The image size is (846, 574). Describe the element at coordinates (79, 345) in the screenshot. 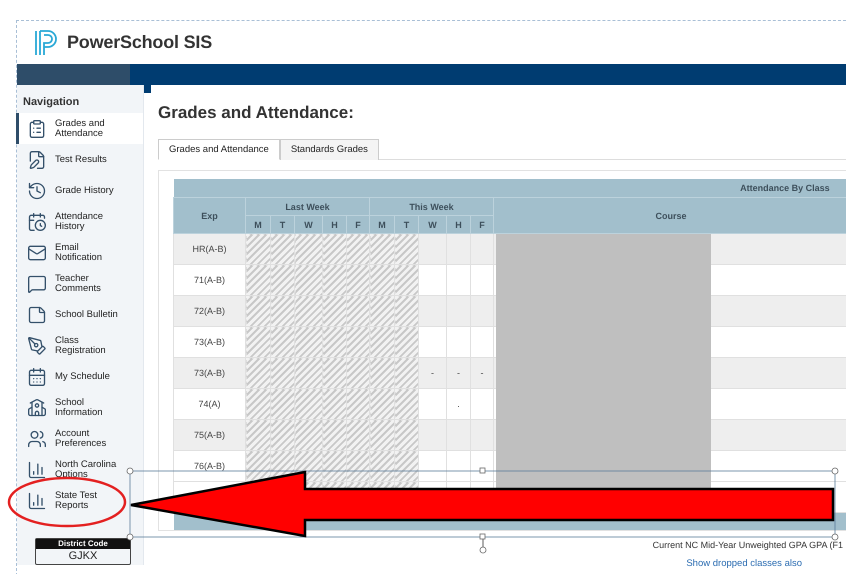

I see `nav-item: Class Registration` at that location.